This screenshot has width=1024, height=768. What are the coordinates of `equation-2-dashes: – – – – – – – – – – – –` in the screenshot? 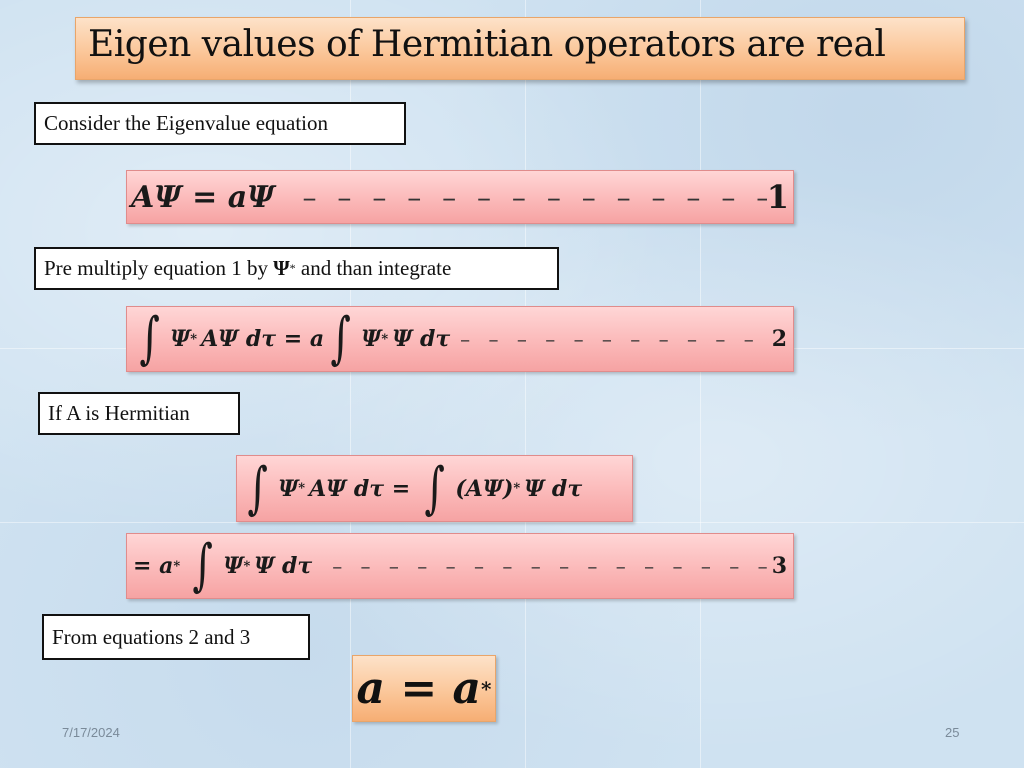 It's located at (616, 339).